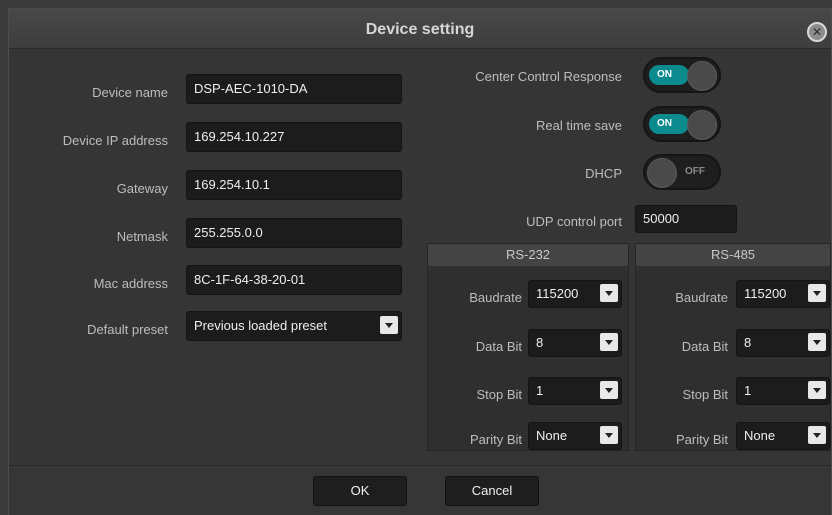  I want to click on dhcp-label: DHCP, so click(603, 173).